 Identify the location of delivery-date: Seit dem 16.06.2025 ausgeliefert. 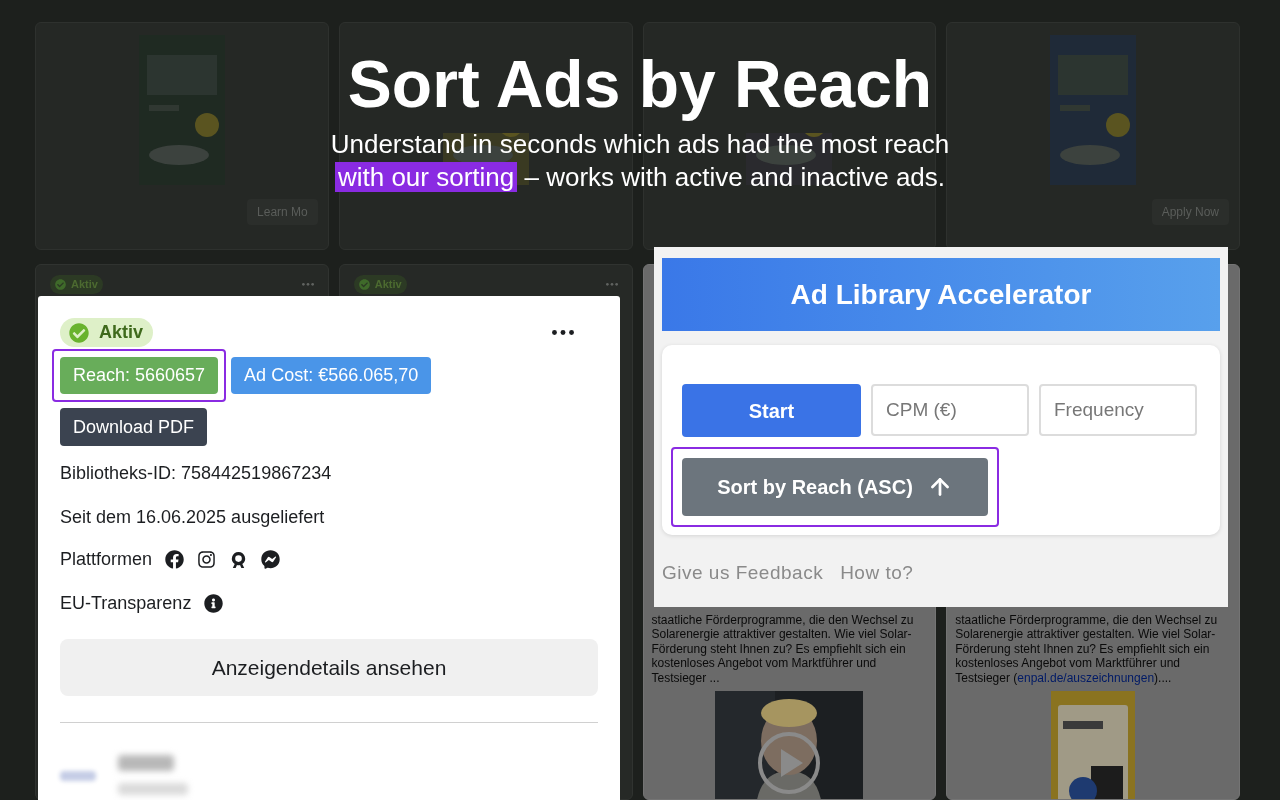
(193, 517).